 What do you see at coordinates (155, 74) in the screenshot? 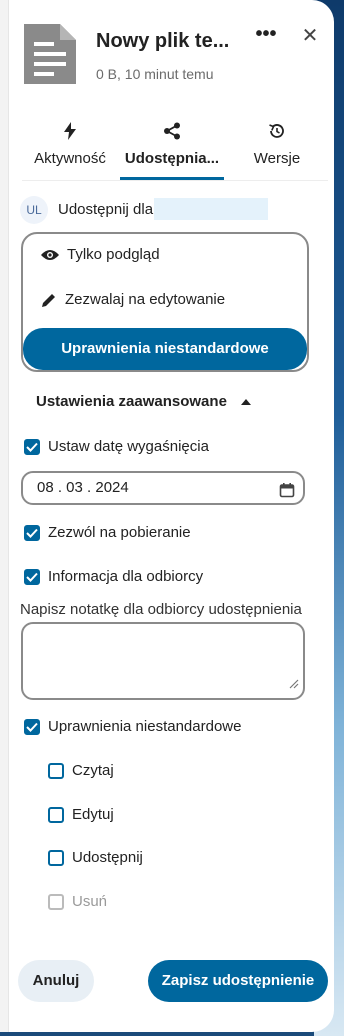
I see `file-meta: 0 B, 10 minut temu` at bounding box center [155, 74].